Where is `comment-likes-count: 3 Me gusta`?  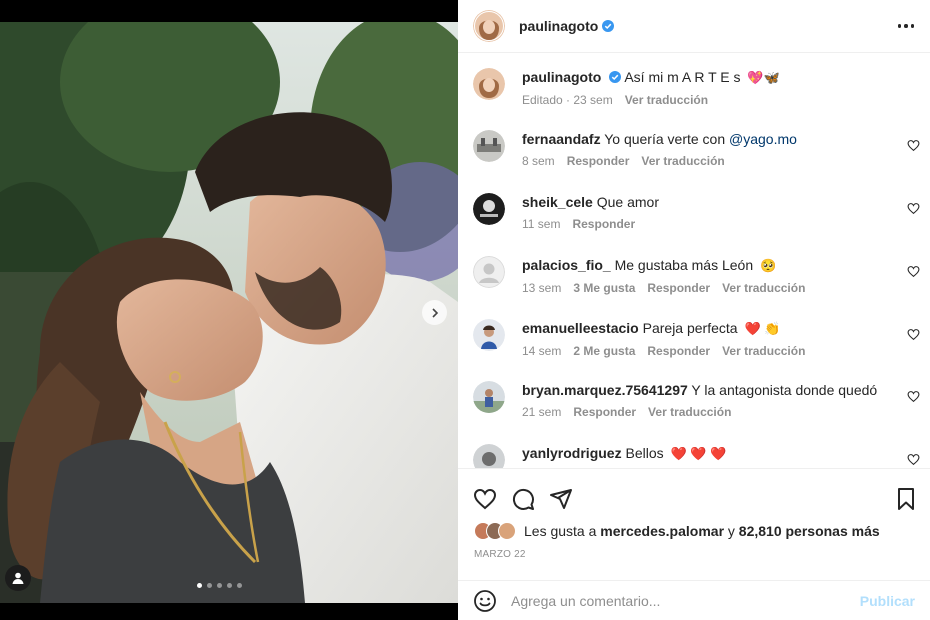
comment-likes-count: 3 Me gusta is located at coordinates (604, 288).